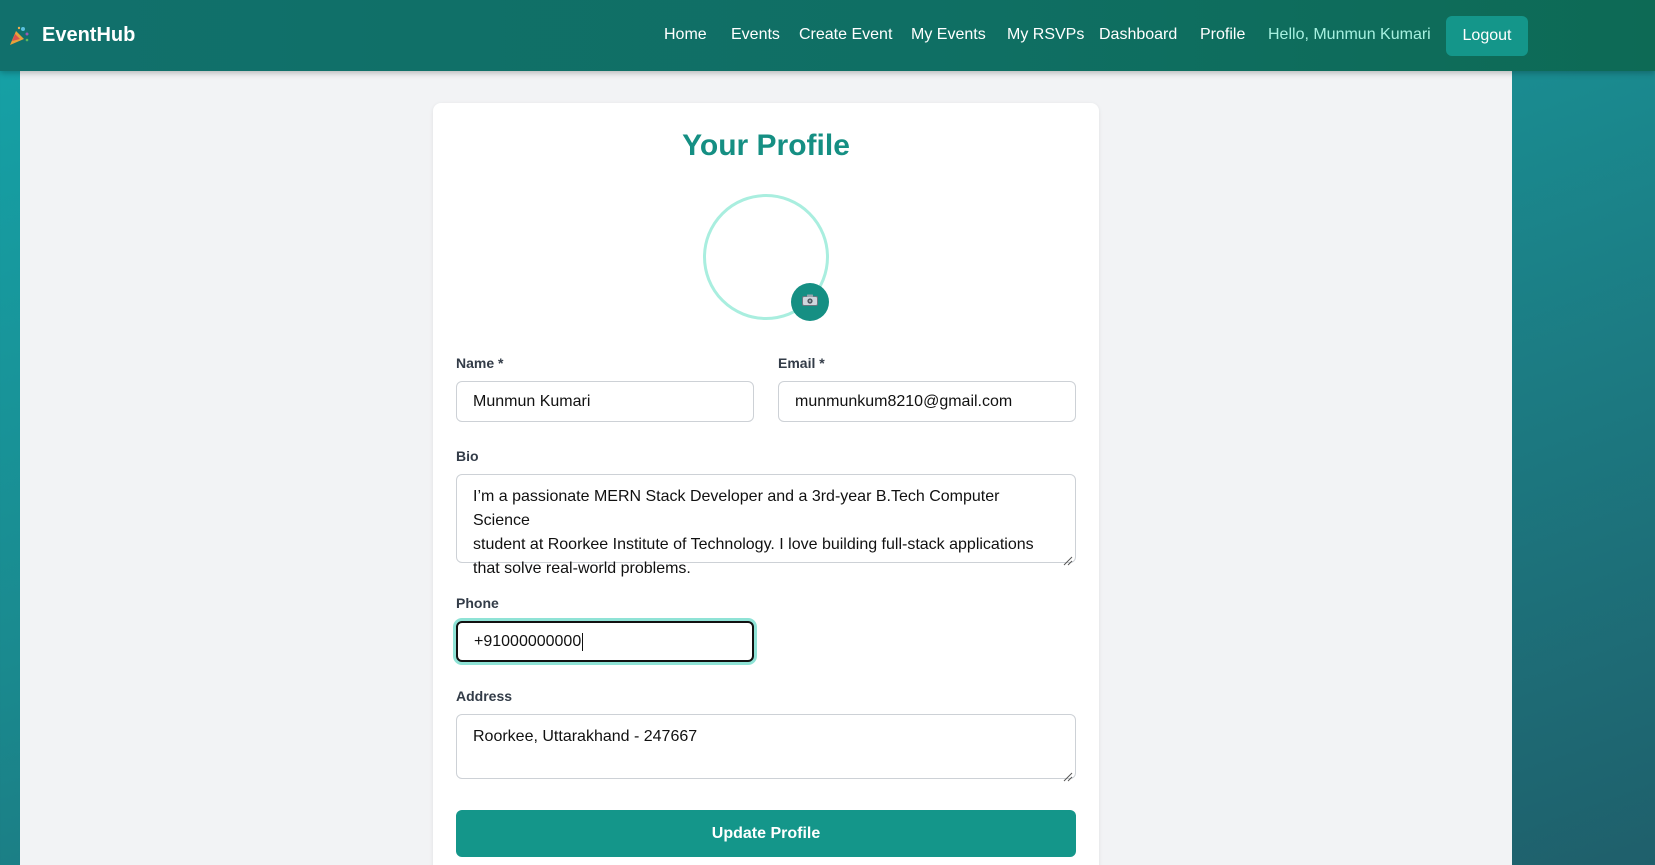 This screenshot has width=1655, height=865. What do you see at coordinates (477, 603) in the screenshot?
I see `phone-label: Phone` at bounding box center [477, 603].